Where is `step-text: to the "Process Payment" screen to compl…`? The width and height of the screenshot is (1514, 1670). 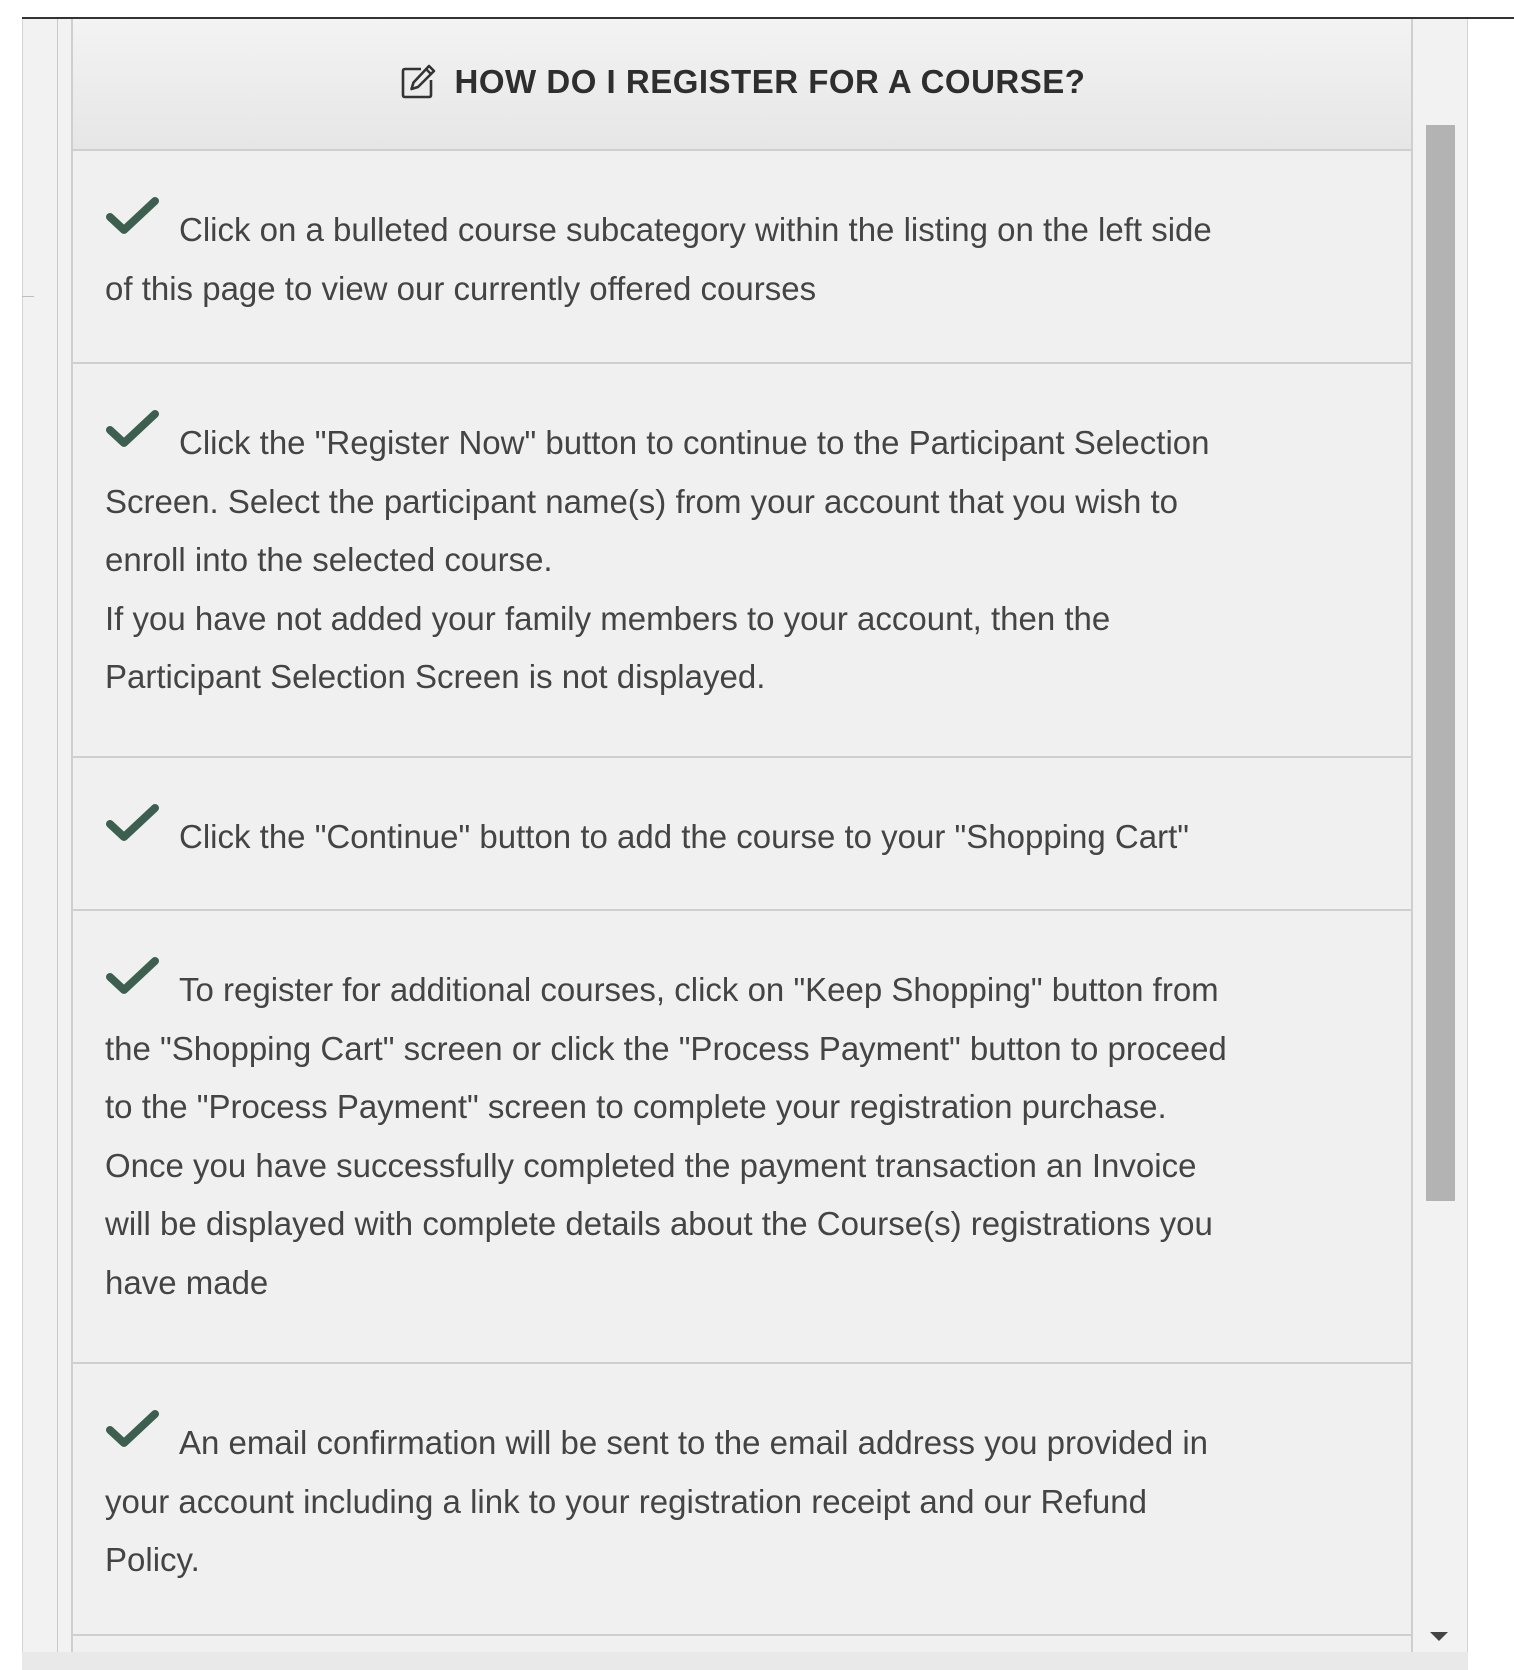
step-text: to the "Process Payment" screen to compl… is located at coordinates (636, 1106).